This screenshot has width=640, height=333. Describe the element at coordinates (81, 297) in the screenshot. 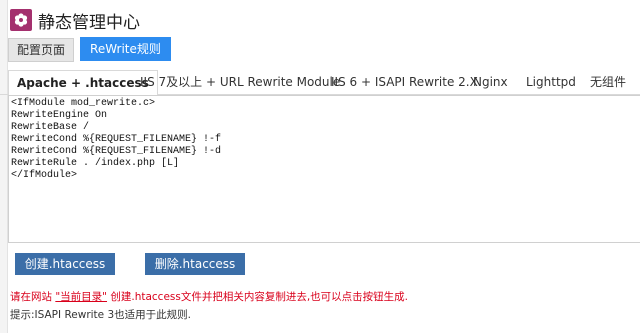

I see `current-directory-link: "当前目录"` at that location.